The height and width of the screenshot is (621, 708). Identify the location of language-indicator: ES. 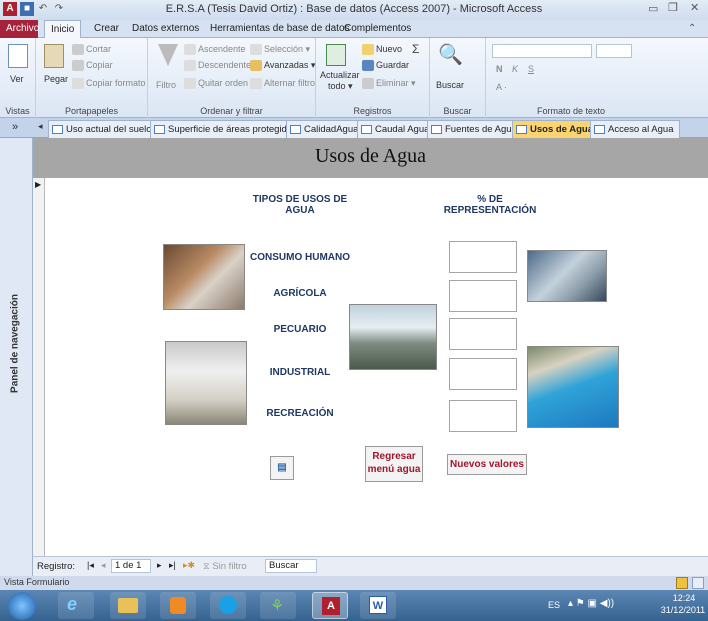
(554, 605).